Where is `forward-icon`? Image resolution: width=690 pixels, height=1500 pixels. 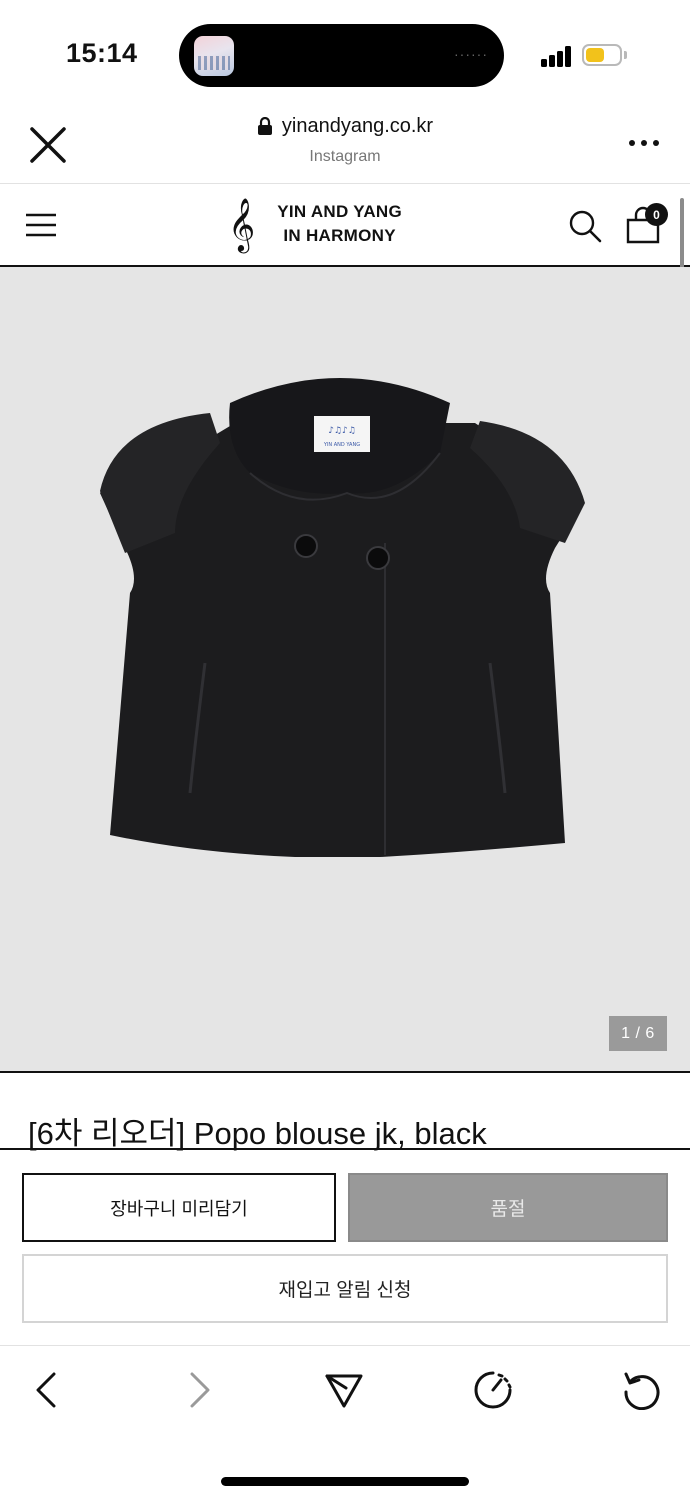 forward-icon is located at coordinates (198, 1390).